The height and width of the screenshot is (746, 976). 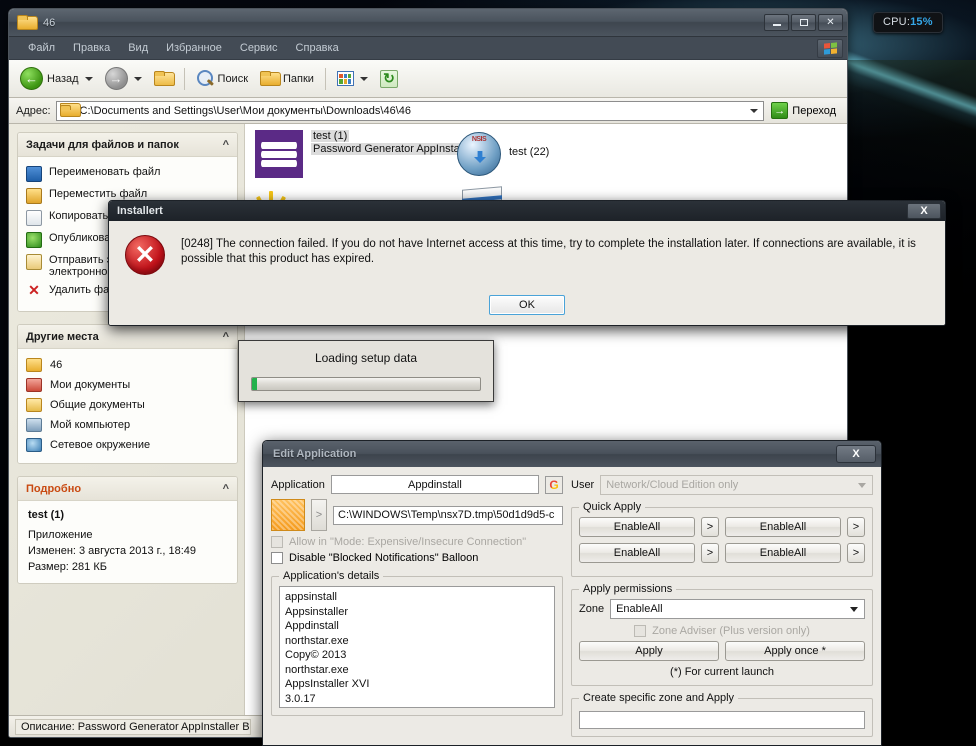 I want to click on tasks-panel-header: Задачи для файлов и папок ^, so click(x=127, y=145).